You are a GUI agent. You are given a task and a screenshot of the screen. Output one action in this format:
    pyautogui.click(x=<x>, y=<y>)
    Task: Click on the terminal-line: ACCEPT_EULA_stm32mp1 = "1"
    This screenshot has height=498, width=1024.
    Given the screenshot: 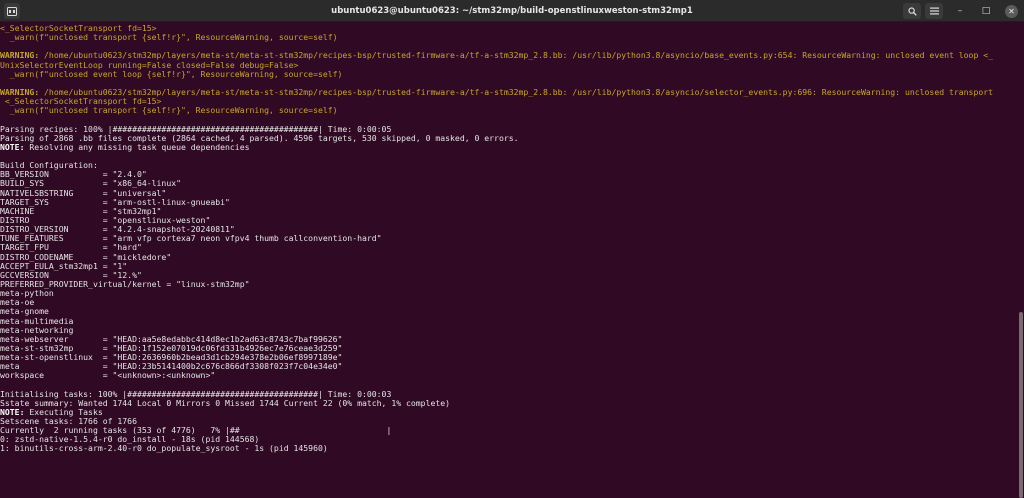 What is the action you would take?
    pyautogui.click(x=509, y=266)
    